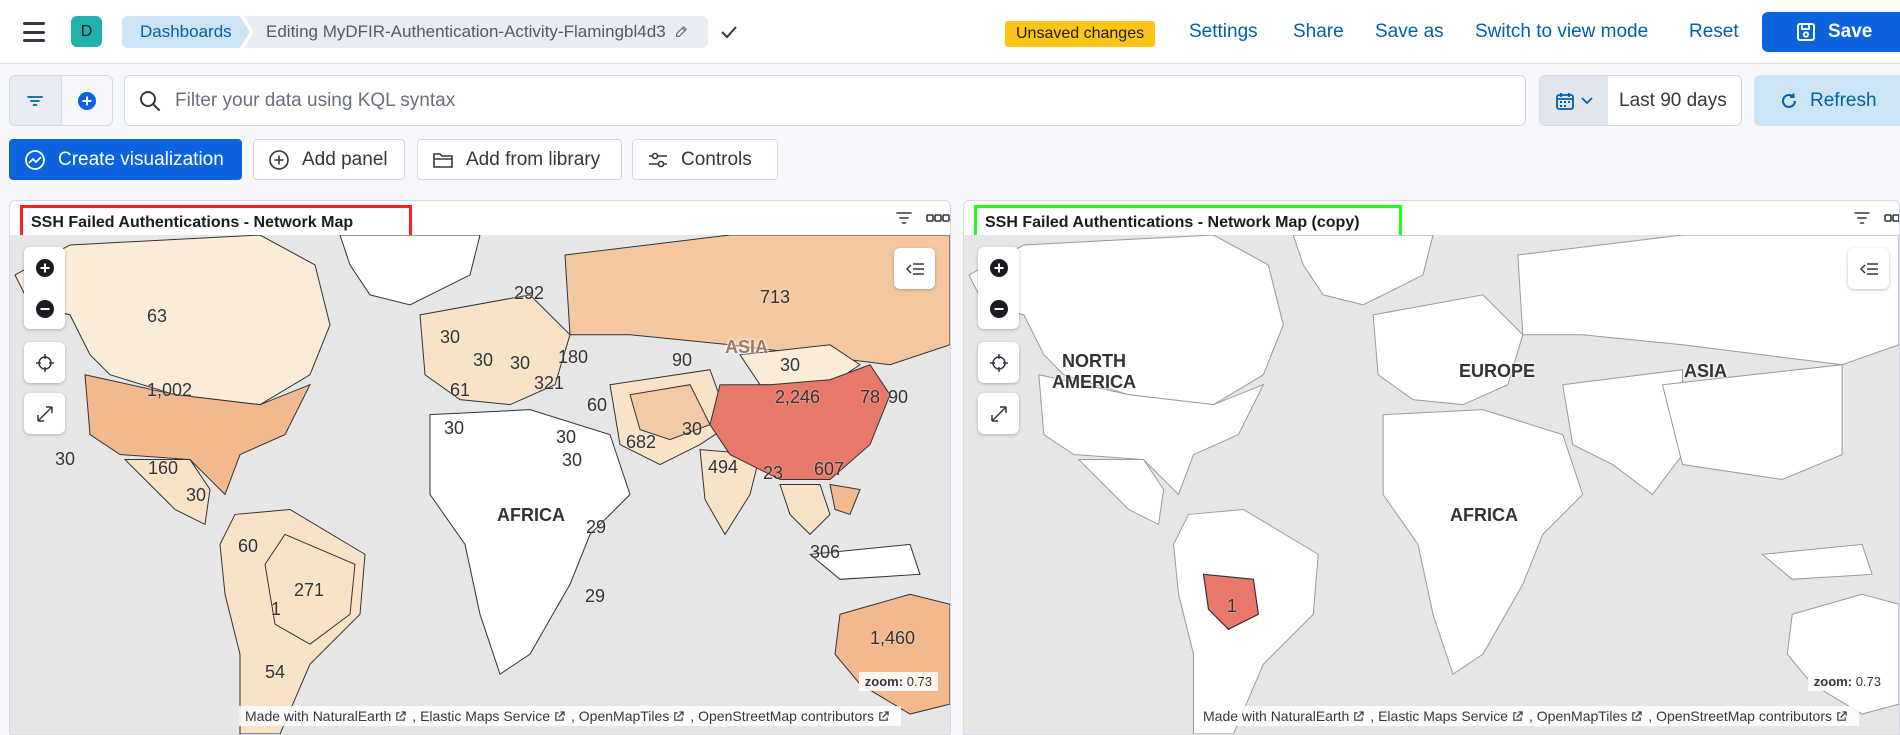  What do you see at coordinates (898, 681) in the screenshot?
I see `zoom-level-readout: zoom: 0.73` at bounding box center [898, 681].